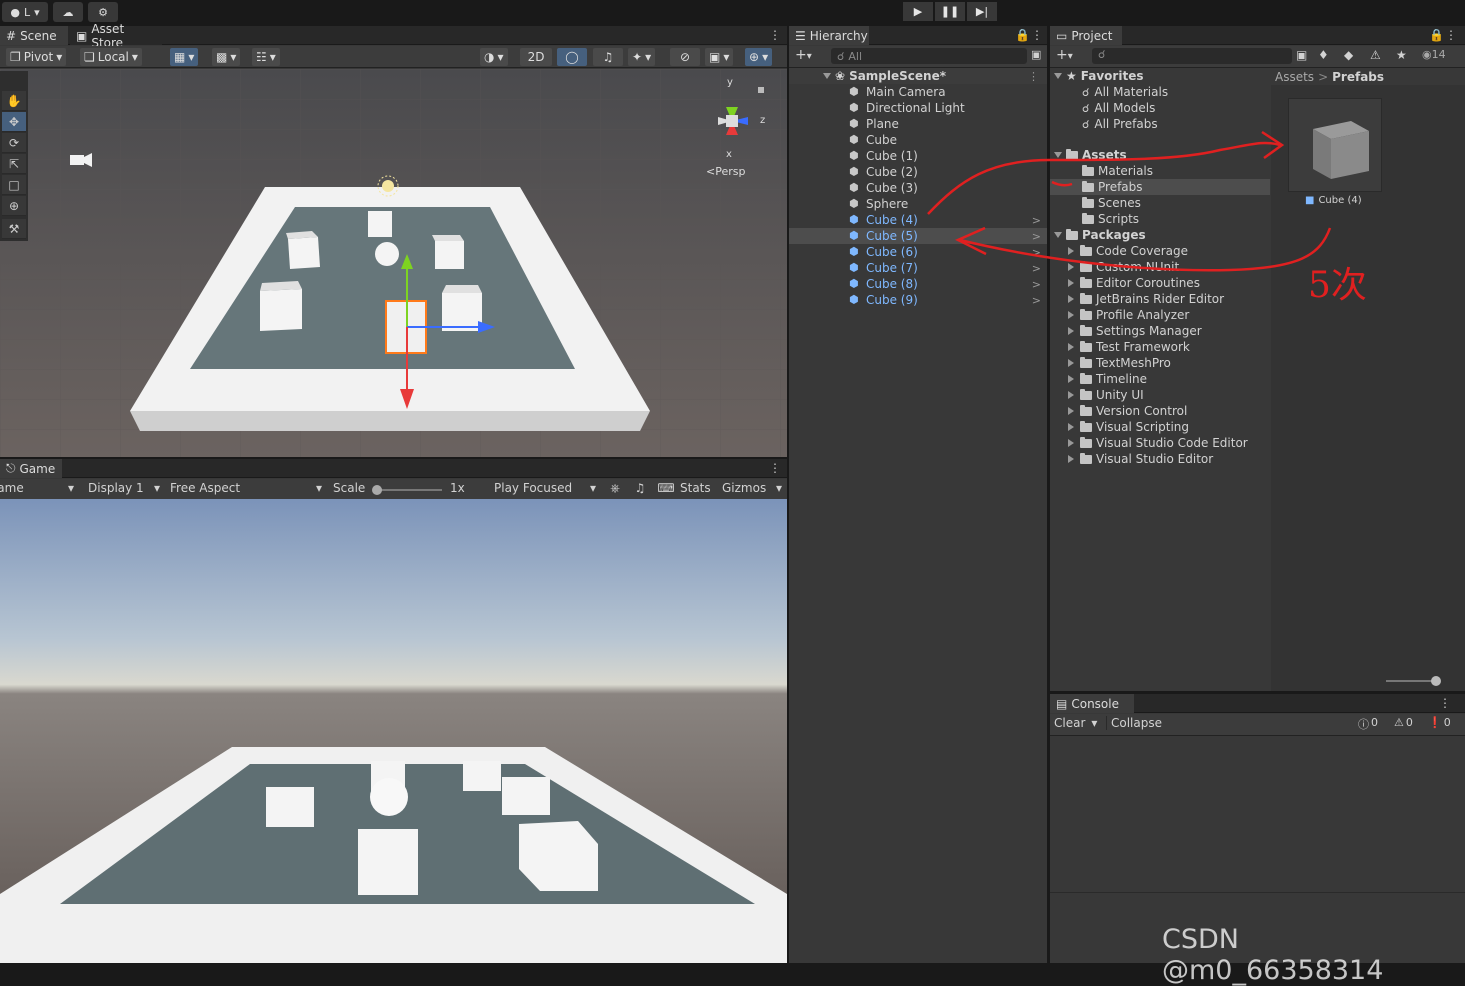 Image resolution: width=1465 pixels, height=986 pixels. I want to click on collab-button: ⚙, so click(103, 12).